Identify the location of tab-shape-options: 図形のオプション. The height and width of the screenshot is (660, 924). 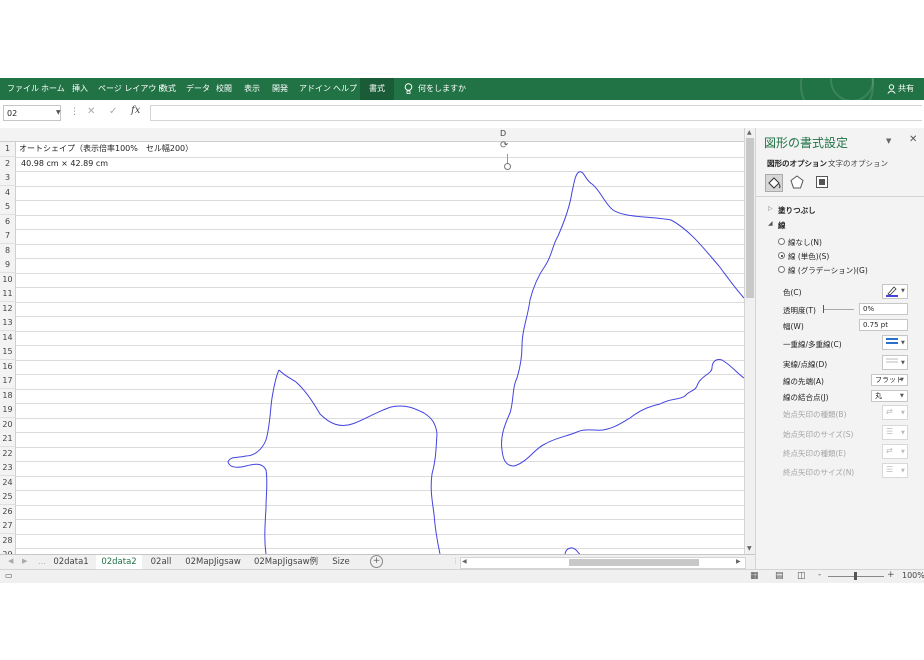
(797, 163).